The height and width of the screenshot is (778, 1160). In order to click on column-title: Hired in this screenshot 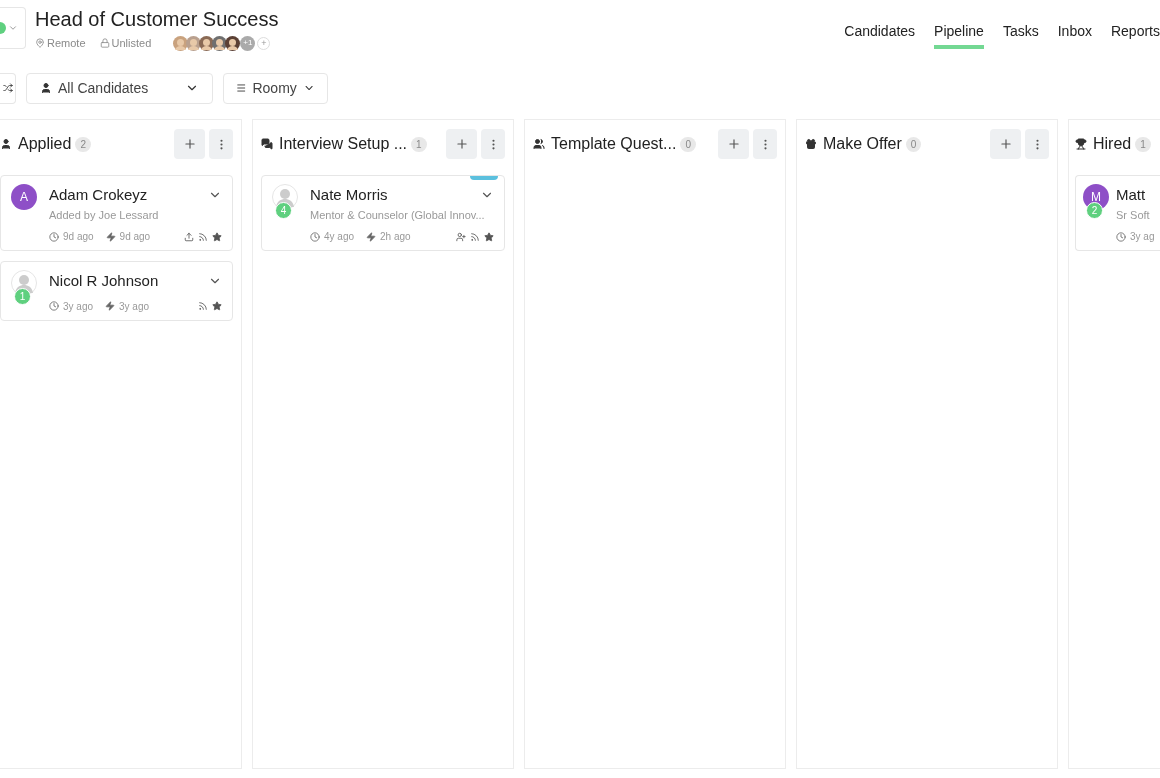, I will do `click(1112, 144)`.